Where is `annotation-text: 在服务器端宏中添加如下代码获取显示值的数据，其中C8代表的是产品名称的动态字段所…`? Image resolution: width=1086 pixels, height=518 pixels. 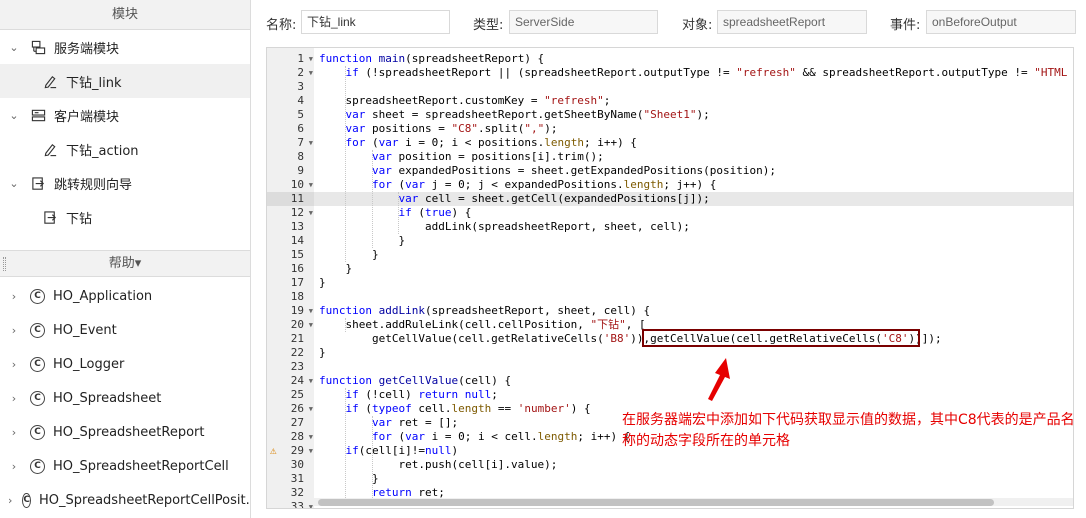 annotation-text: 在服务器端宏中添加如下代码获取显示值的数据，其中C8代表的是产品名称的动态字段所… is located at coordinates (848, 430).